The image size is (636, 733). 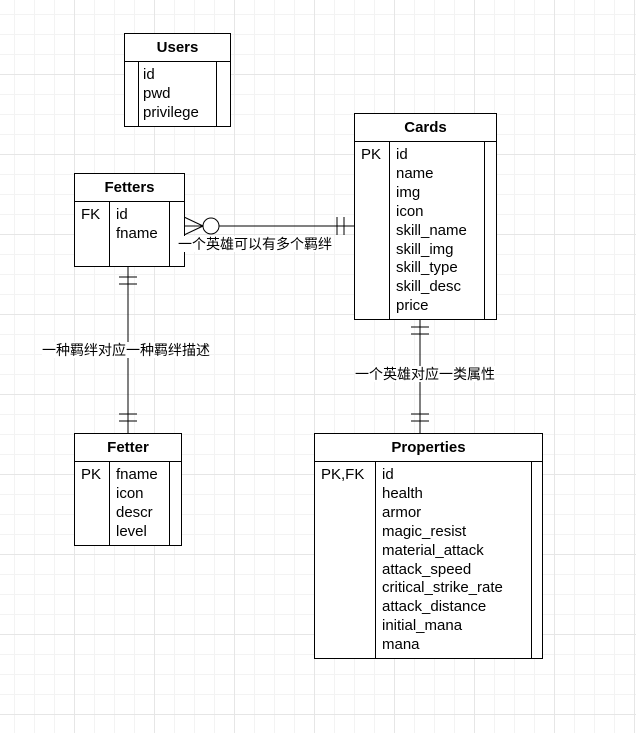 What do you see at coordinates (345, 560) in the screenshot?
I see `entity-properties-key-column: PK,FK` at bounding box center [345, 560].